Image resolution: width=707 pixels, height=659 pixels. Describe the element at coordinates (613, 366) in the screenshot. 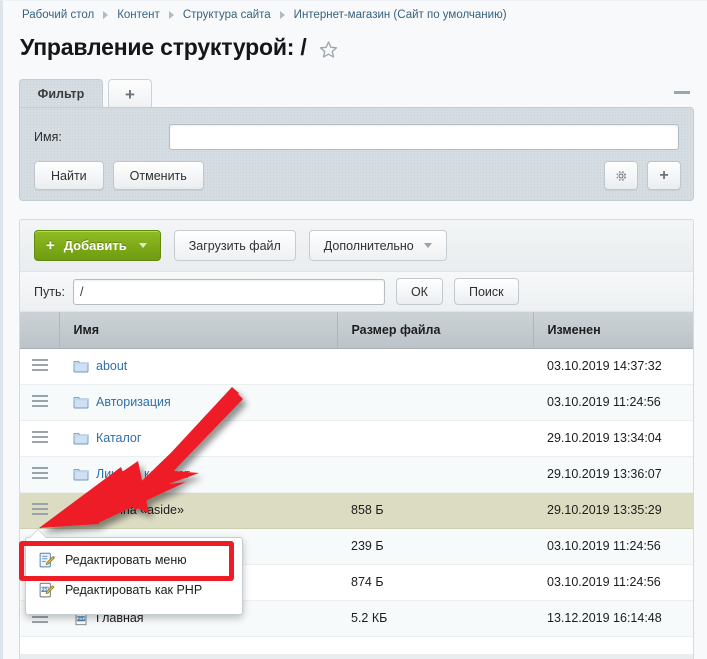

I see `row-date-cell: 03.10.2019 14:37:32` at that location.